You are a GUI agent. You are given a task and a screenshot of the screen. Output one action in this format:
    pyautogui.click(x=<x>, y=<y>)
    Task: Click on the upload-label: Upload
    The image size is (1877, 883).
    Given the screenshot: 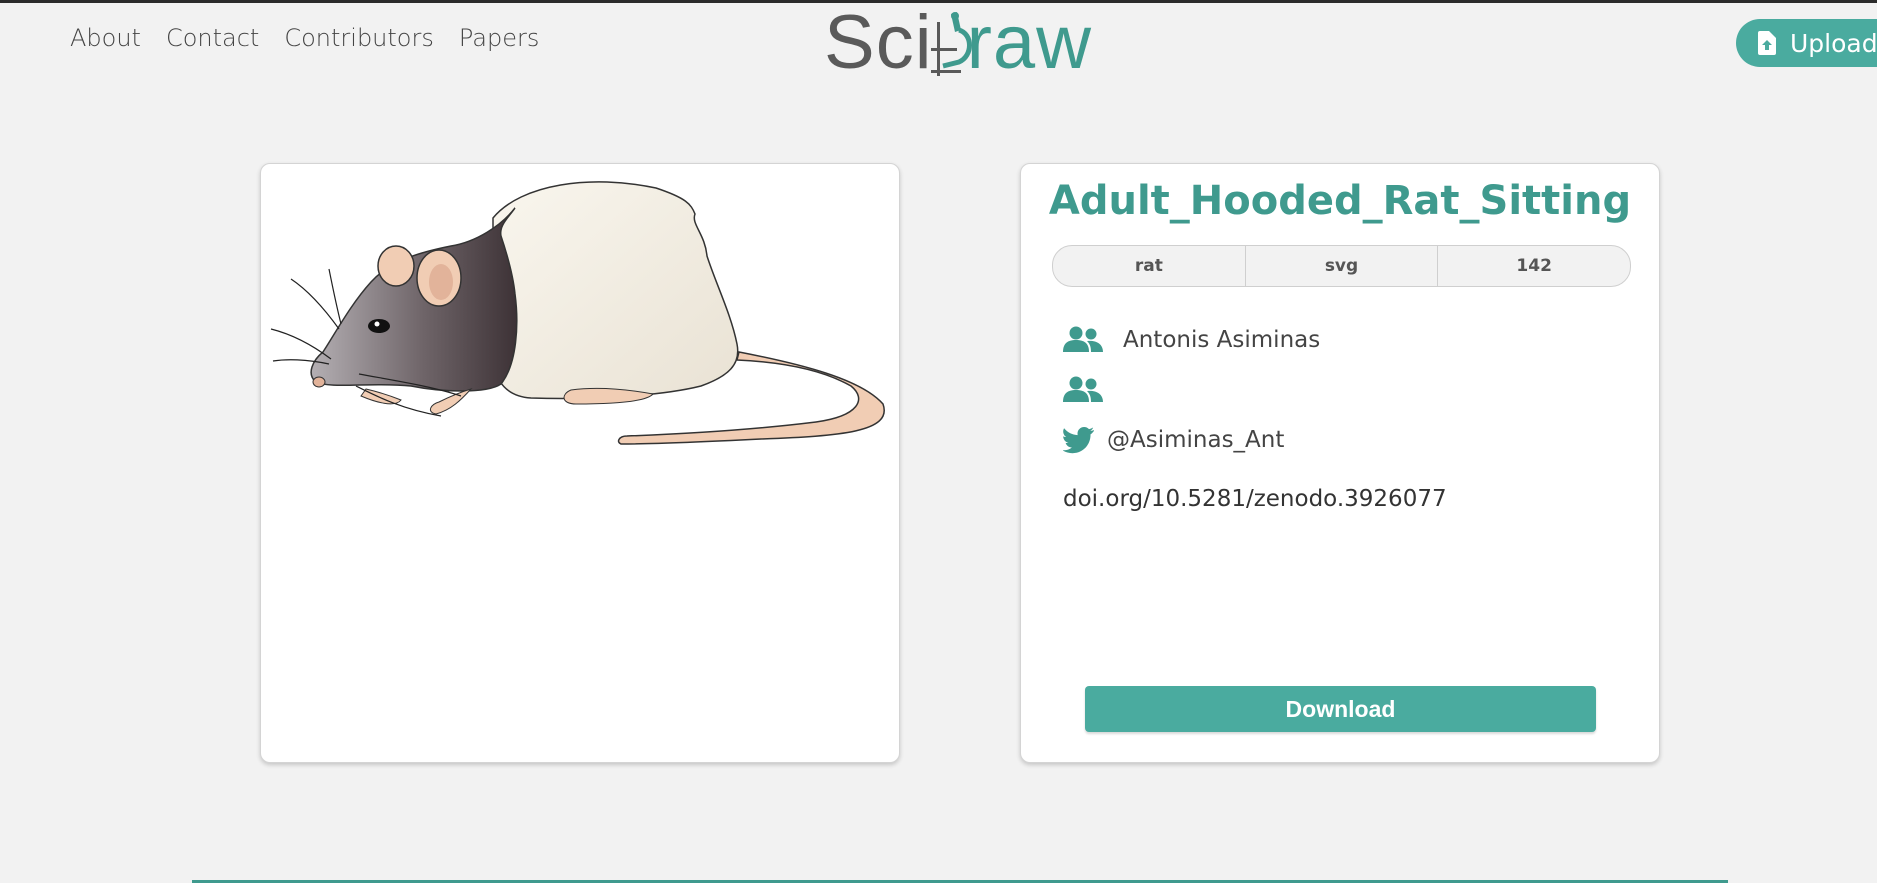 What is the action you would take?
    pyautogui.click(x=1833, y=43)
    